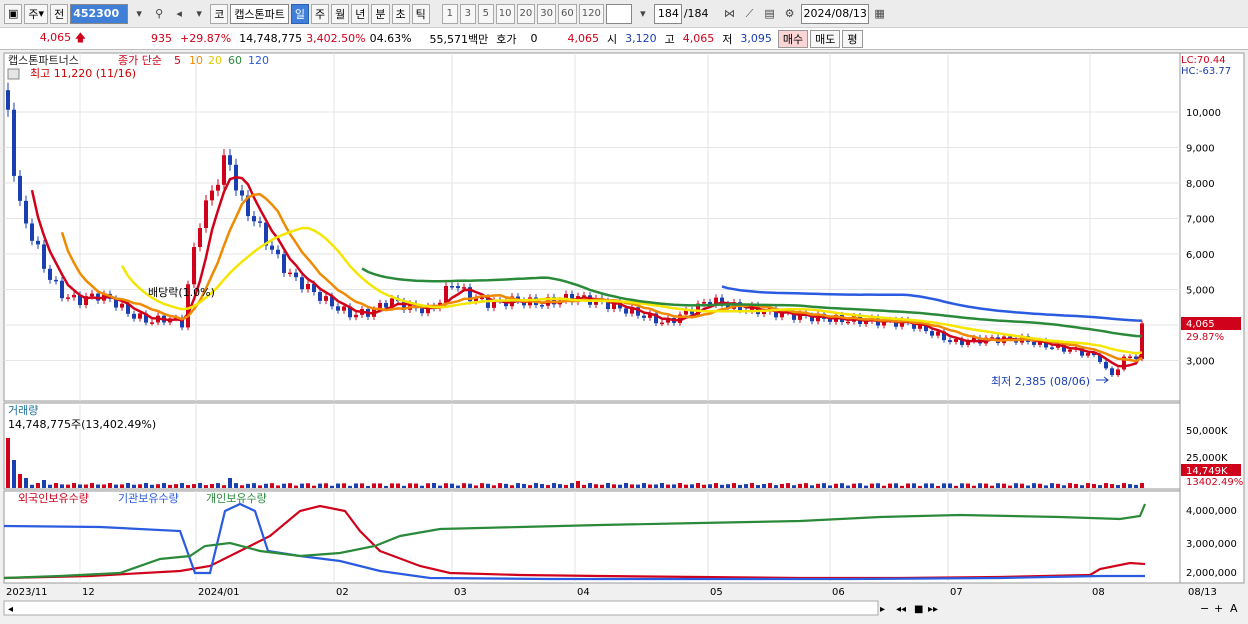 This screenshot has width=1248, height=624. What do you see at coordinates (546, 13) in the screenshot?
I see `minute-30: 30` at bounding box center [546, 13].